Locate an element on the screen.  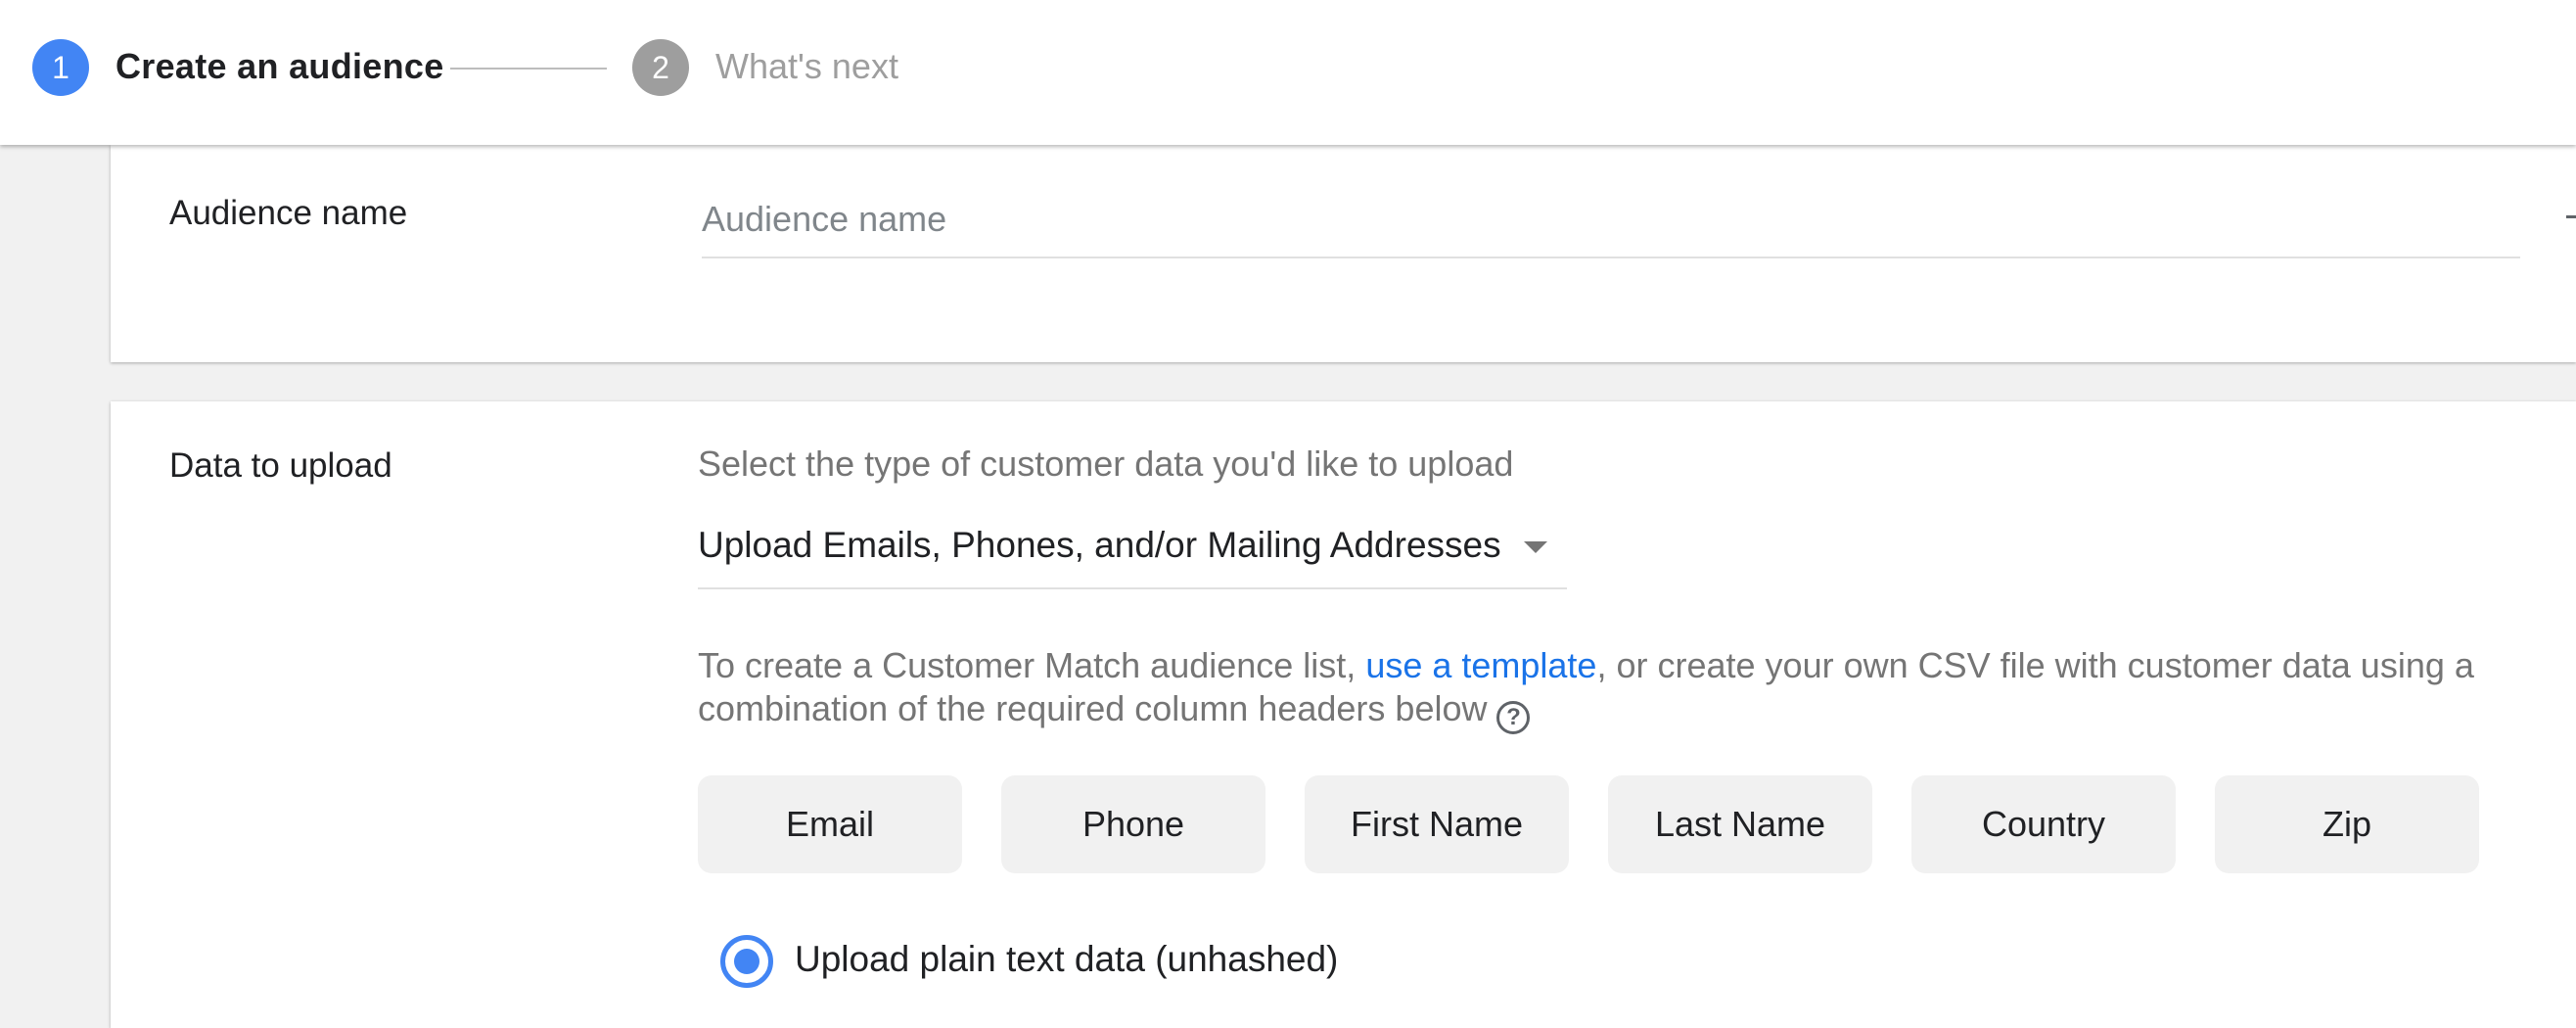
step-1-number: 1 is located at coordinates (60, 67).